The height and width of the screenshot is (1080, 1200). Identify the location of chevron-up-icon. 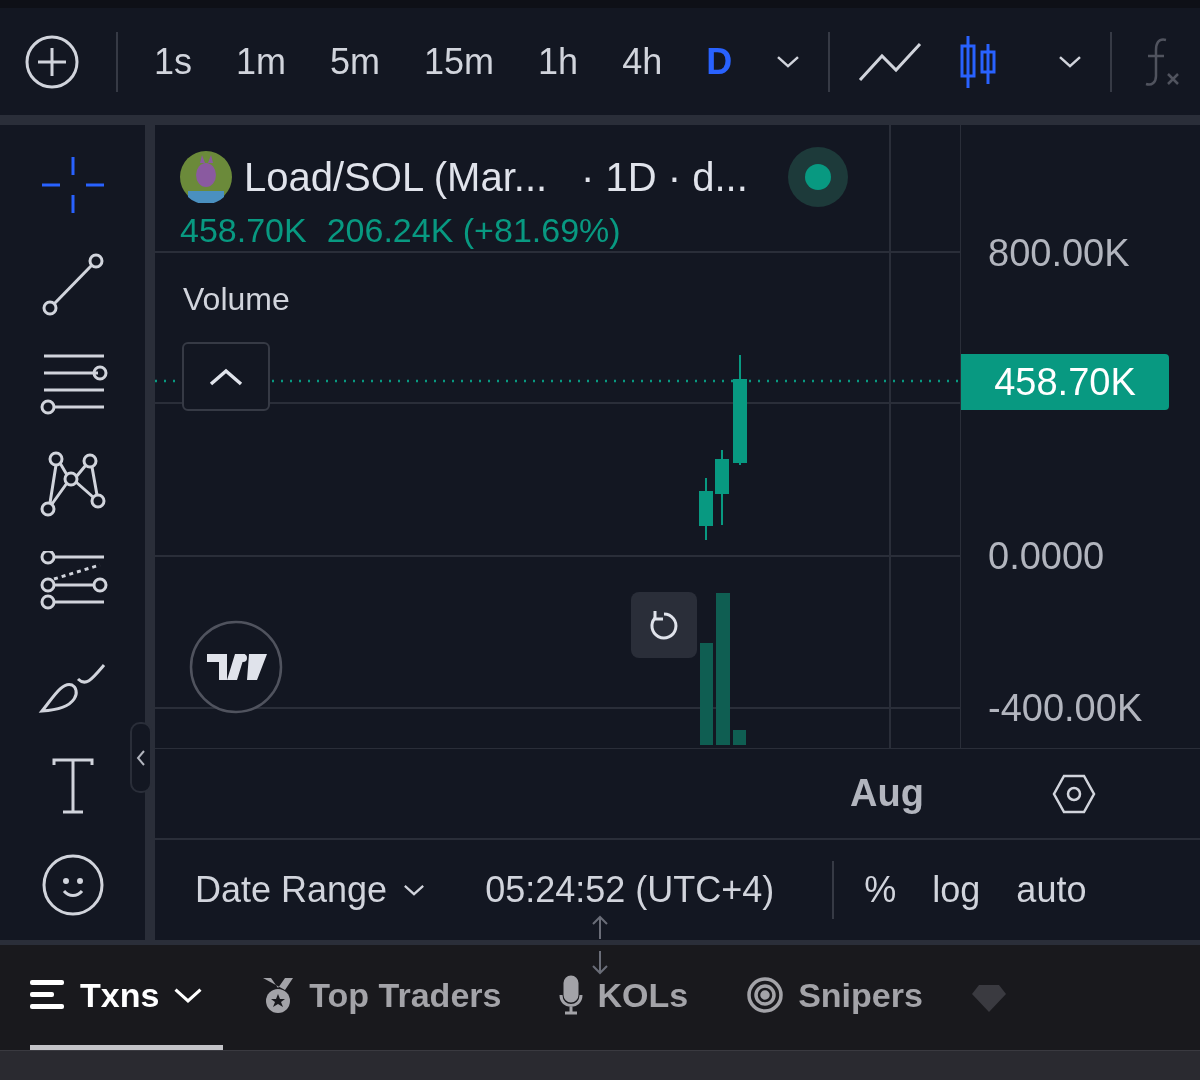
(226, 376).